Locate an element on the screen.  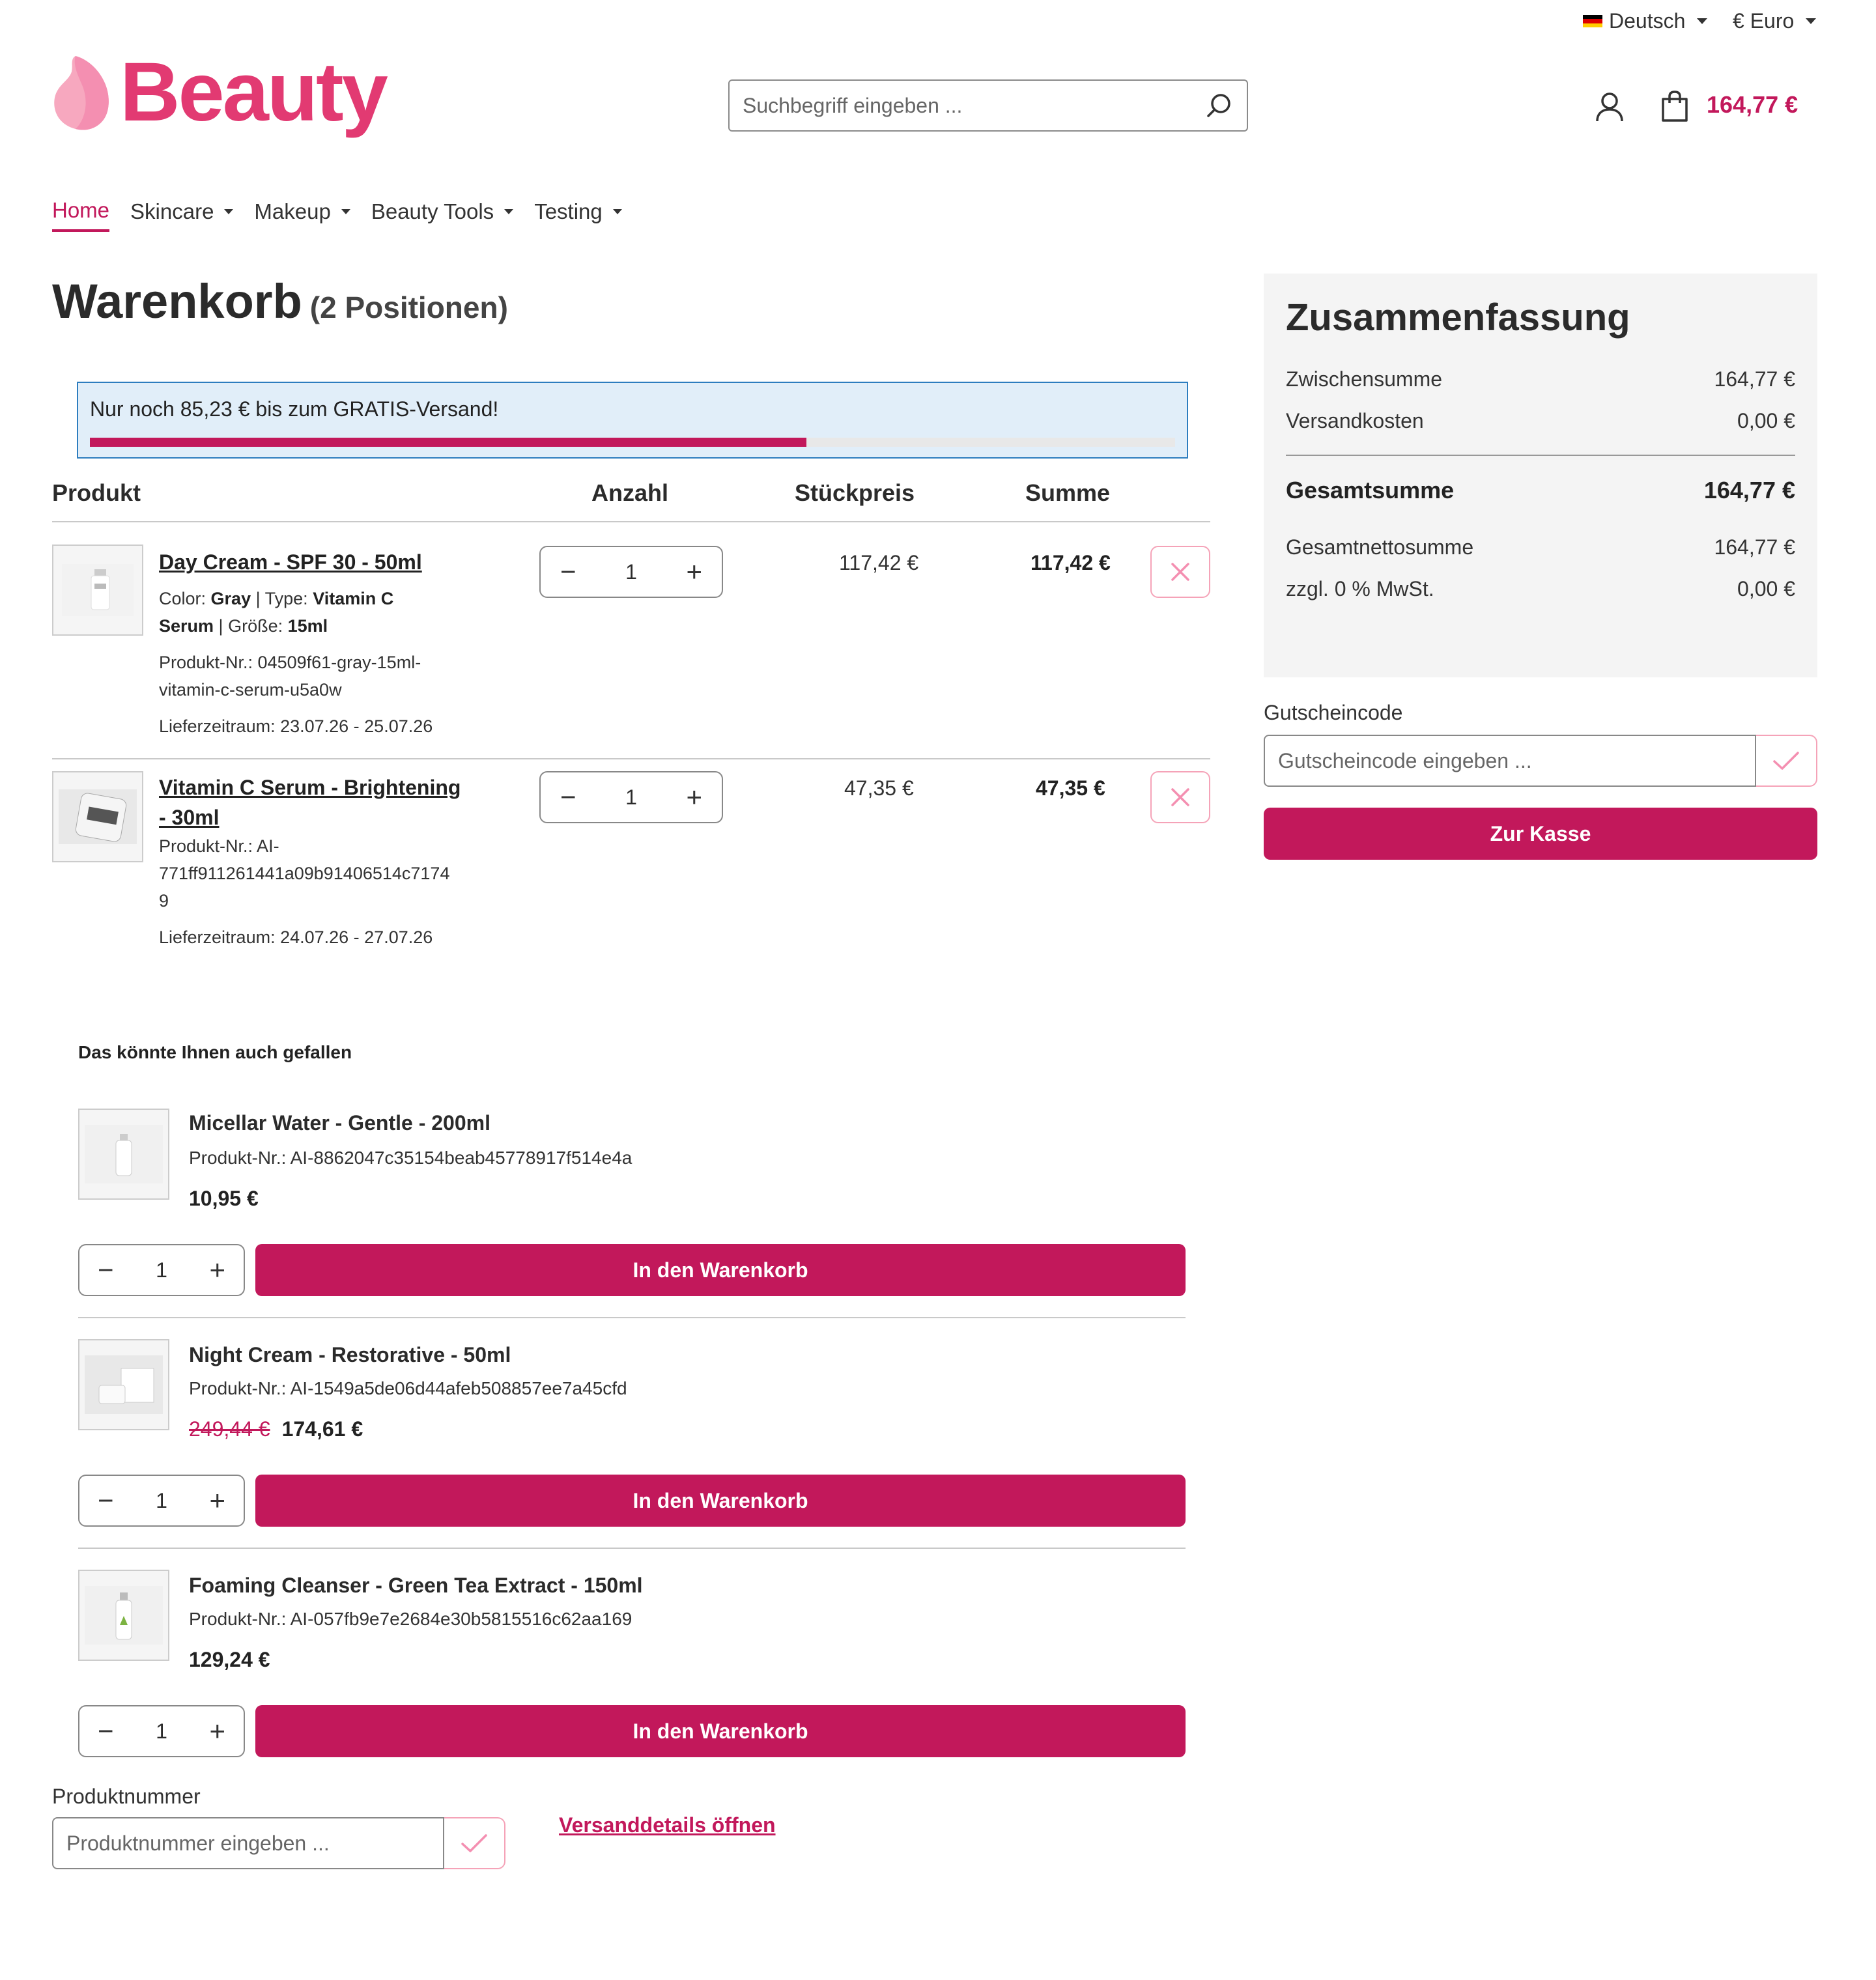
shipping-details-link: Versanddetails öffnen is located at coordinates (667, 1825).